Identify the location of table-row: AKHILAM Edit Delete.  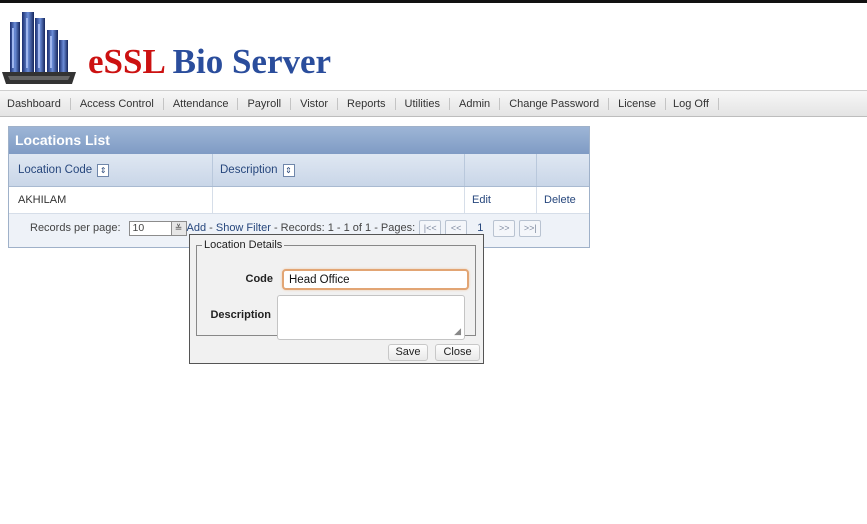
(299, 200).